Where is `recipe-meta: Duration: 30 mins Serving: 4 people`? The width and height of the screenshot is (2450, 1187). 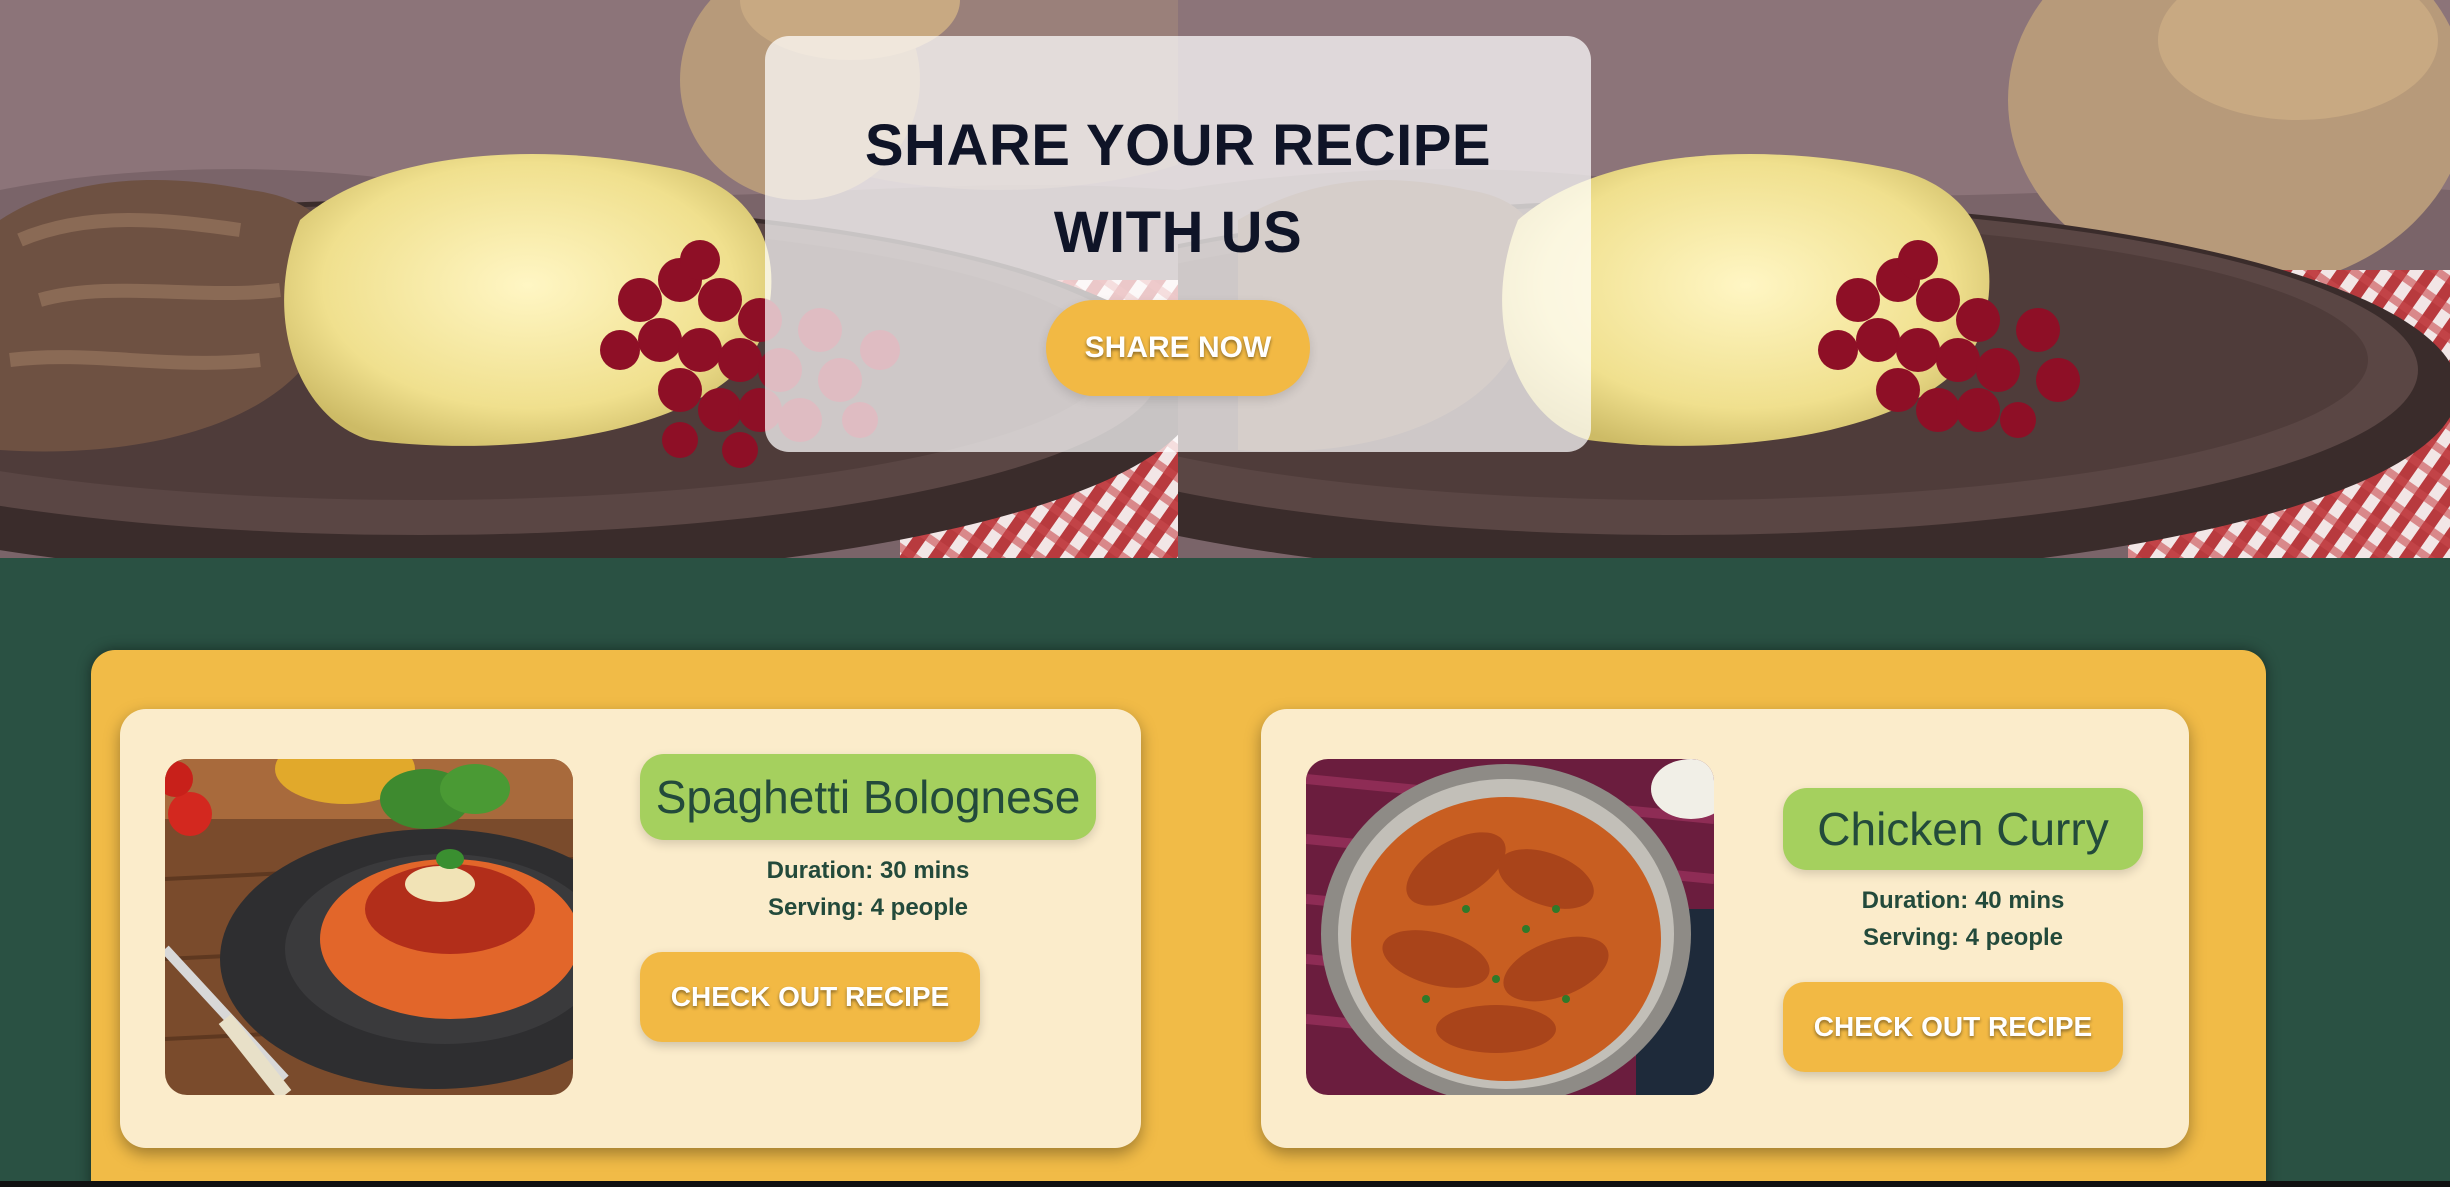
recipe-meta: Duration: 30 mins Serving: 4 people is located at coordinates (868, 889).